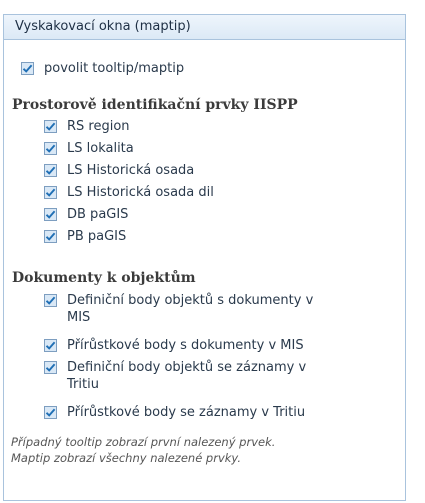 This screenshot has width=425, height=503. I want to click on section-title-documents: Dokumenty k objektům, so click(104, 278).